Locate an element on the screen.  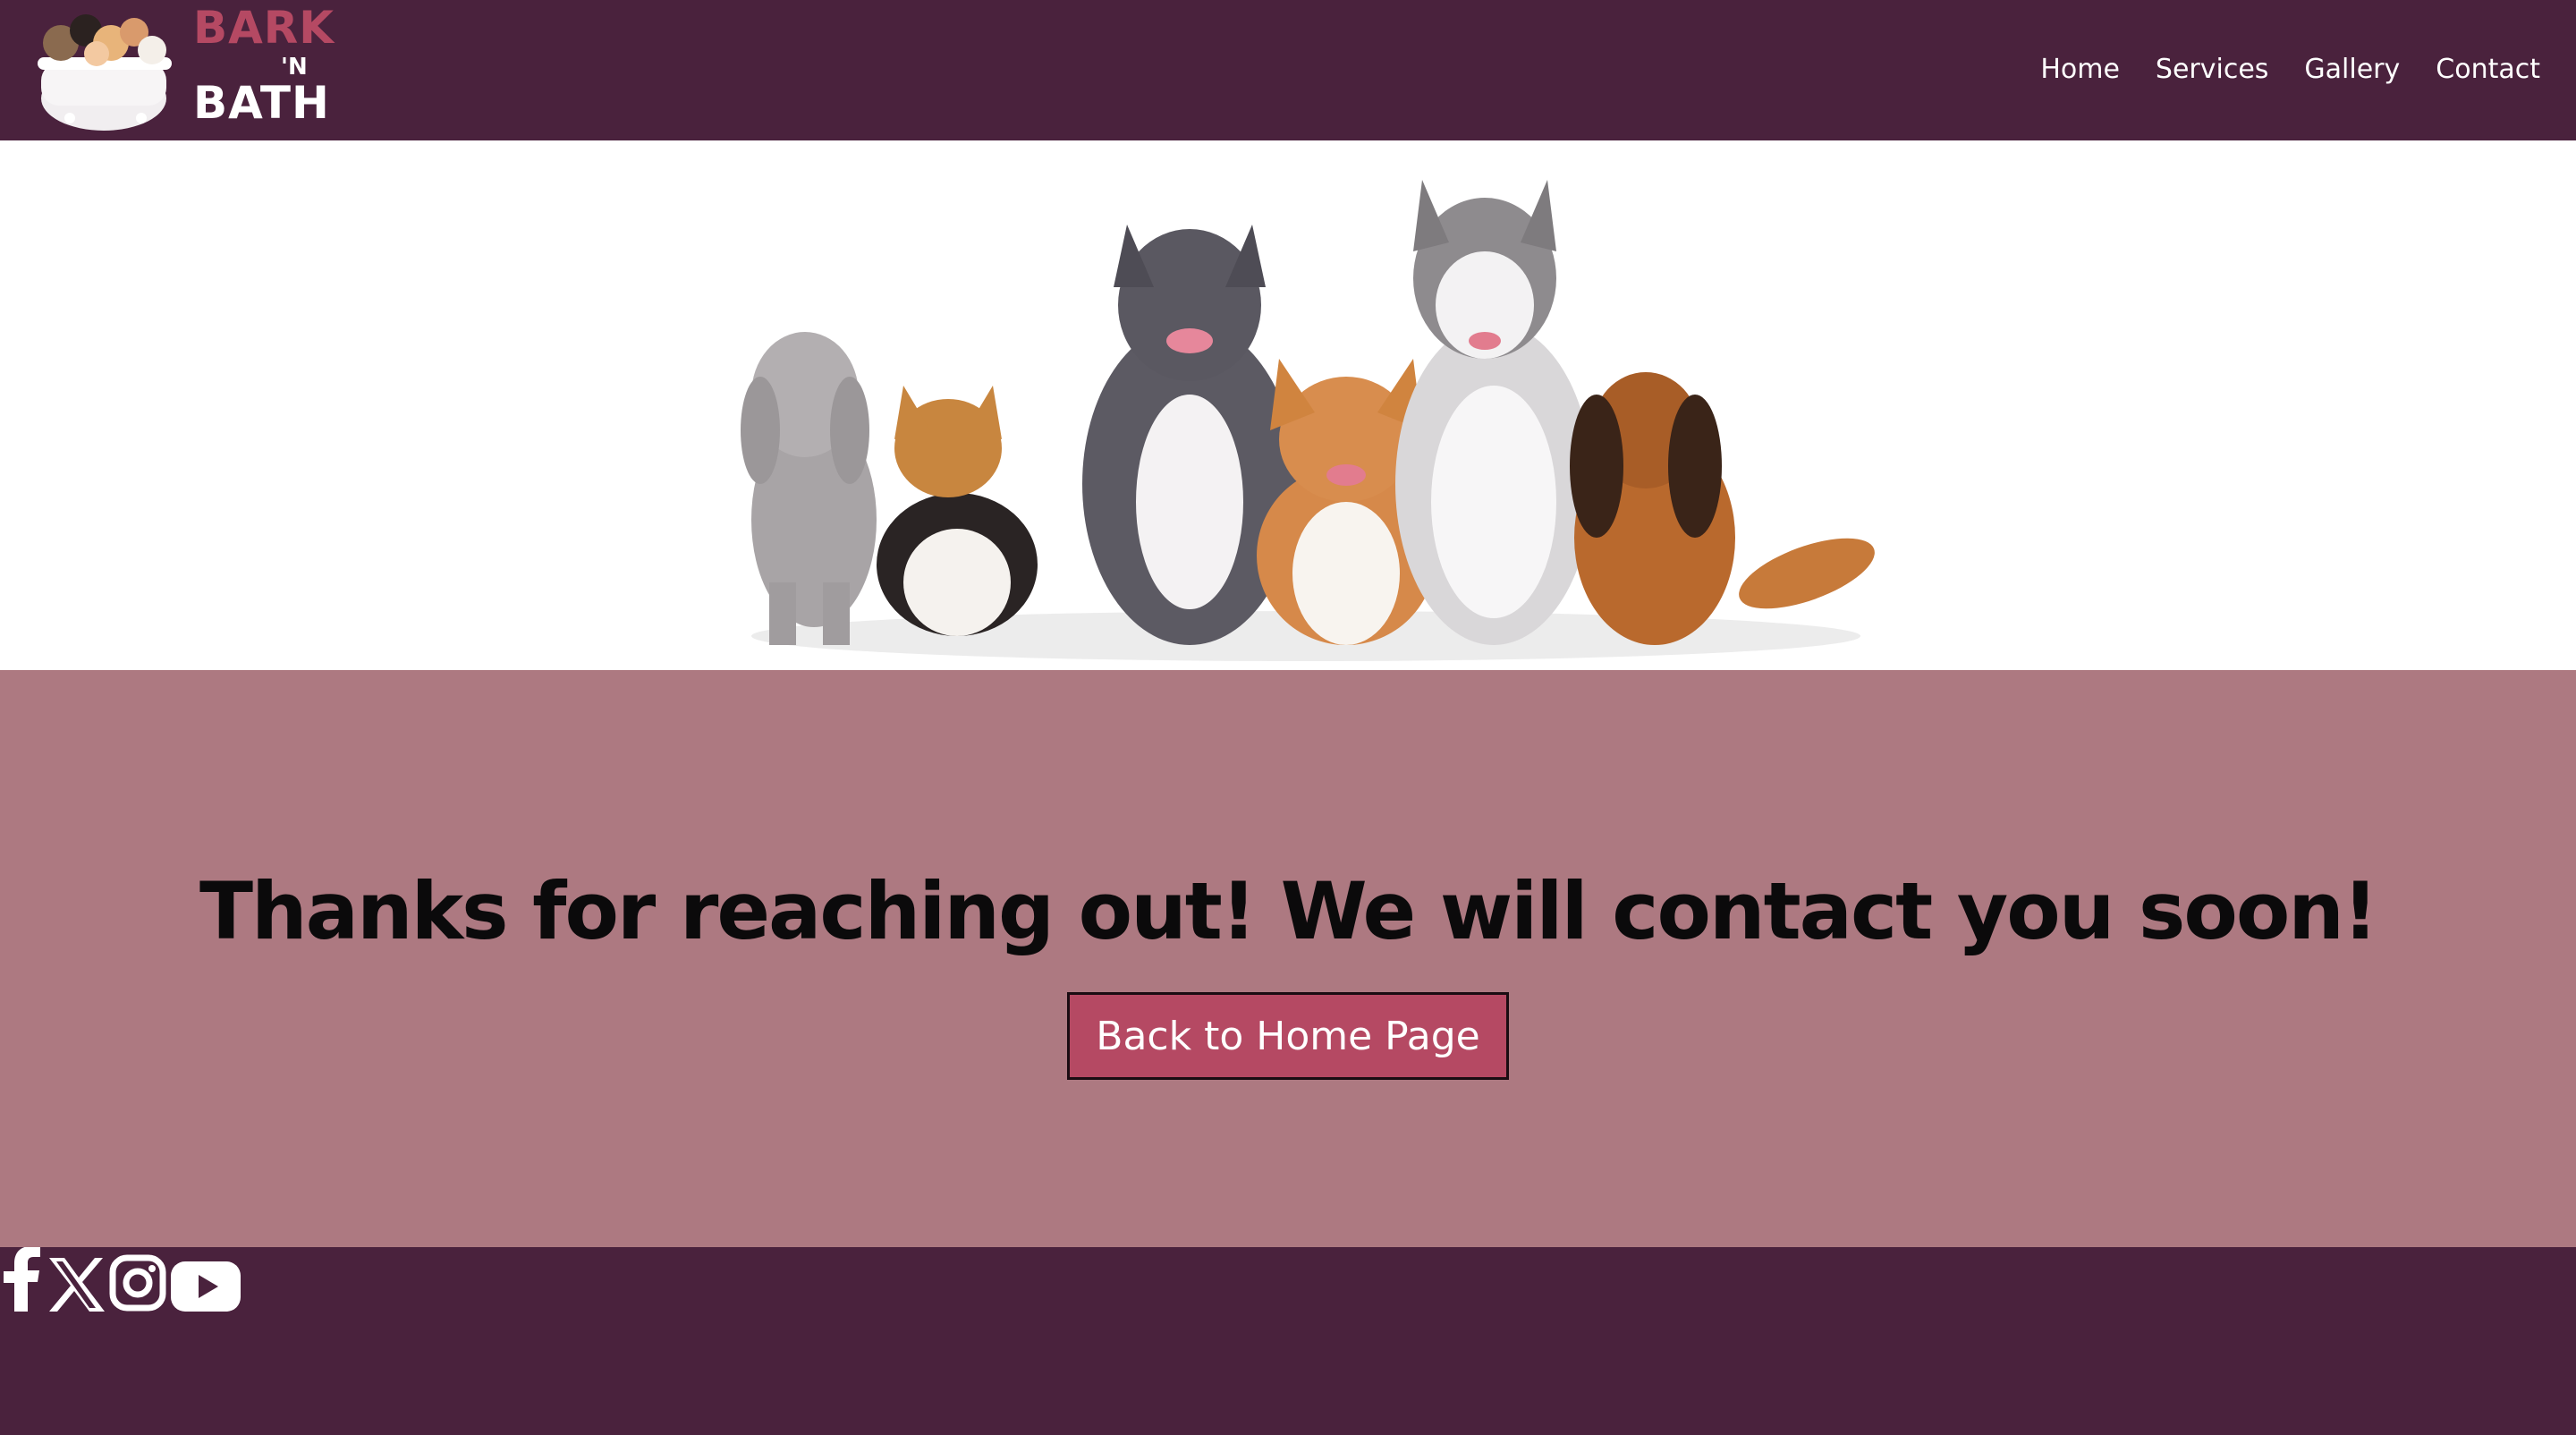
logo-text-bark: BARK is located at coordinates (264, 28).